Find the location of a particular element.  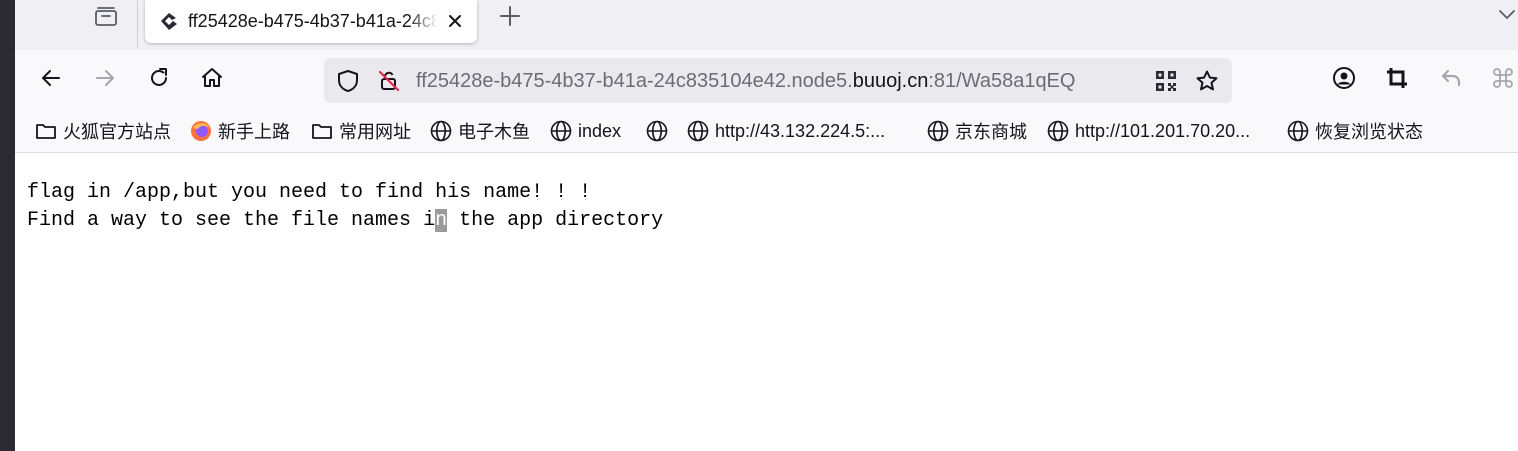

bookmark-label: 新手上路 is located at coordinates (254, 132).